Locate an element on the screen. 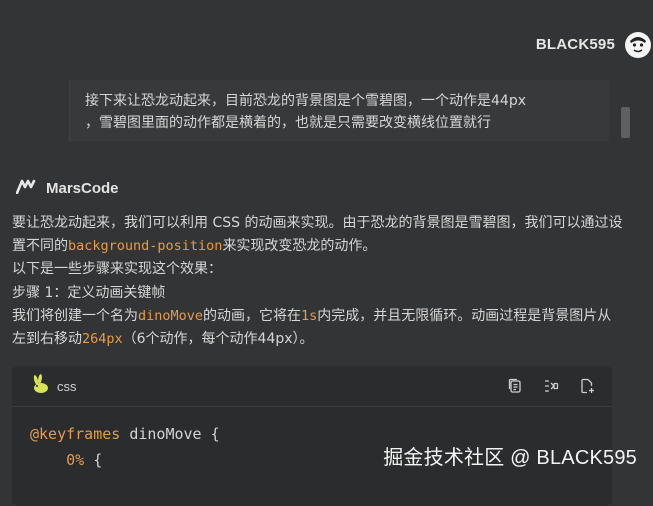 The height and width of the screenshot is (506, 653). inline-code: 264px is located at coordinates (102, 339).